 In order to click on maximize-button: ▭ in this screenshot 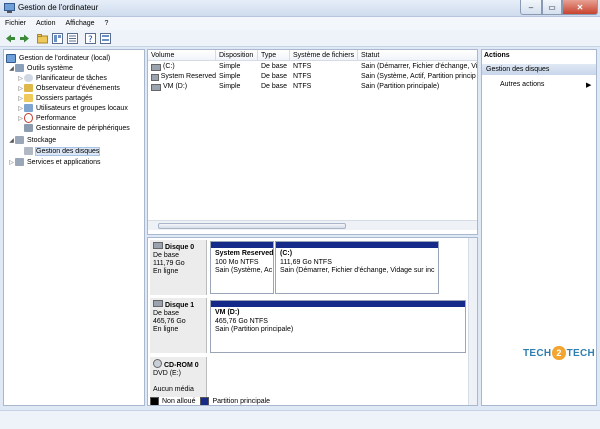, I will do `click(552, 7)`.